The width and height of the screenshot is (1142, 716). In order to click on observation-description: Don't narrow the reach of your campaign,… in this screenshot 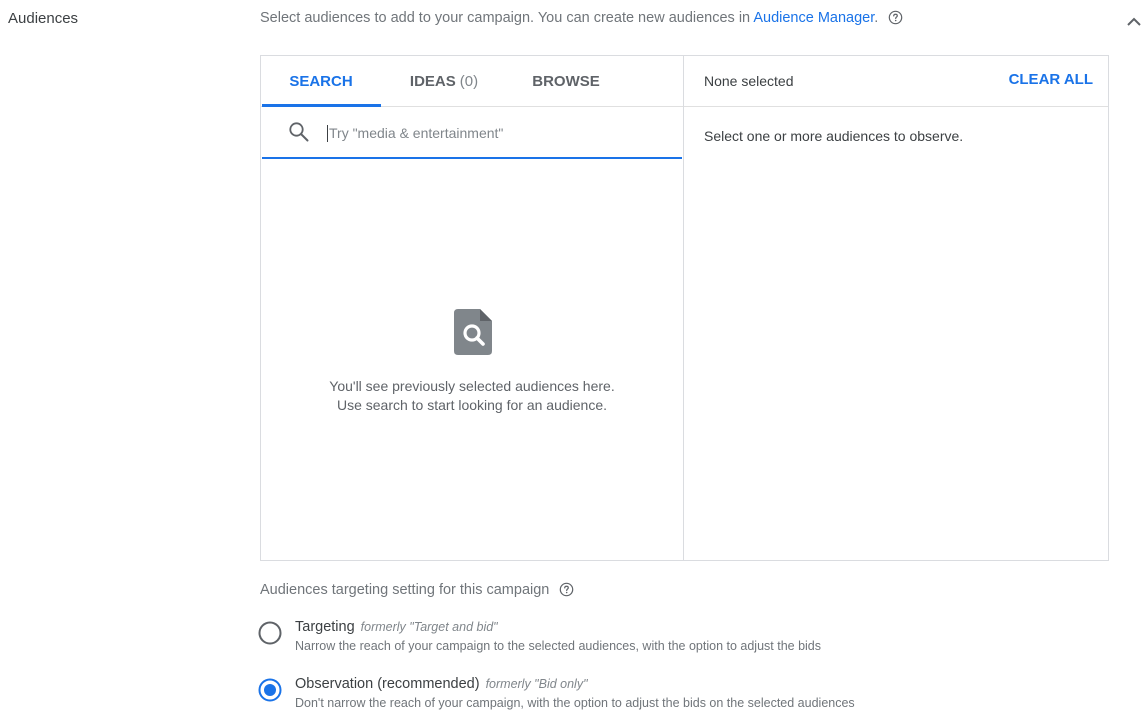, I will do `click(575, 703)`.